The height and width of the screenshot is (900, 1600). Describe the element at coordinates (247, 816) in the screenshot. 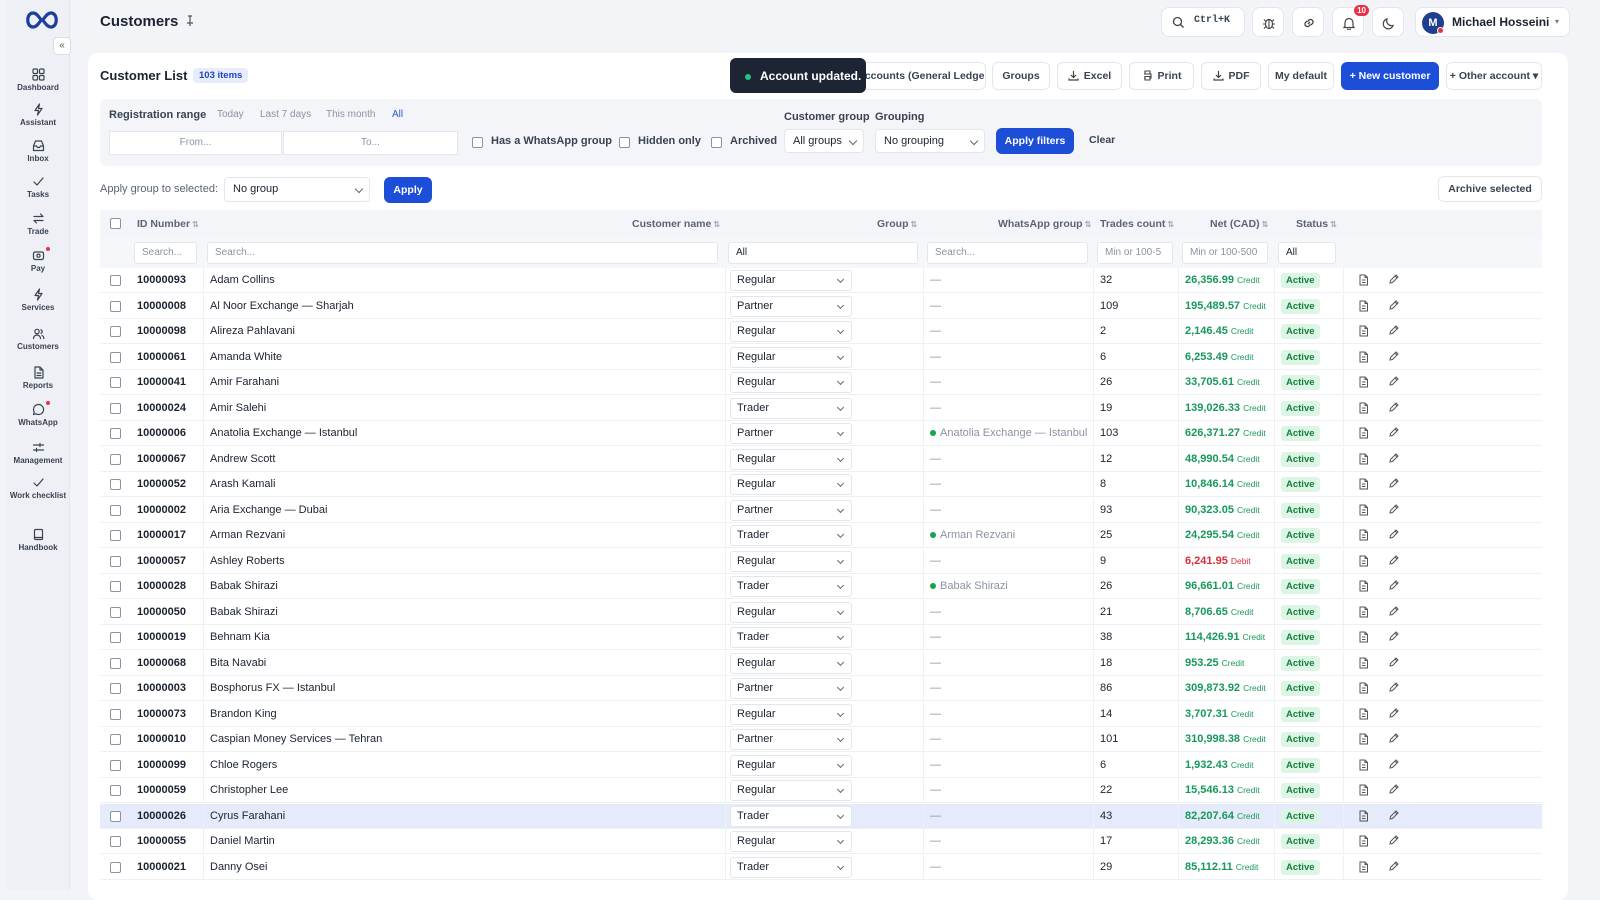

I see `customer-name: Cyrus Farahani` at that location.